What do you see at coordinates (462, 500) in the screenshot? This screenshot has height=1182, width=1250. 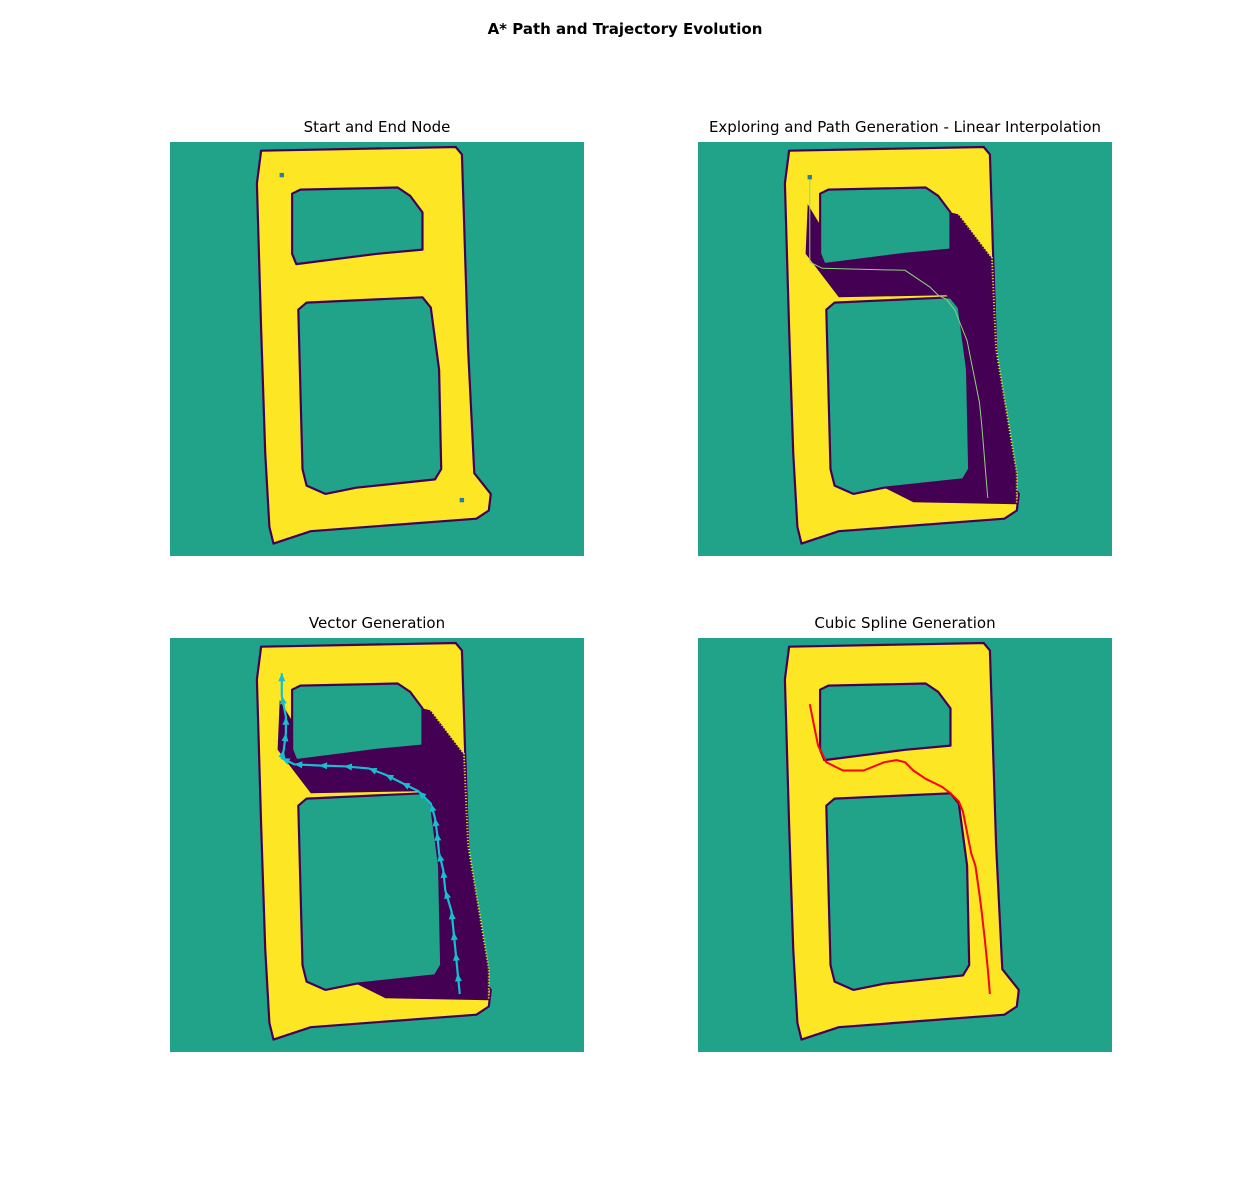 I see `end-node` at bounding box center [462, 500].